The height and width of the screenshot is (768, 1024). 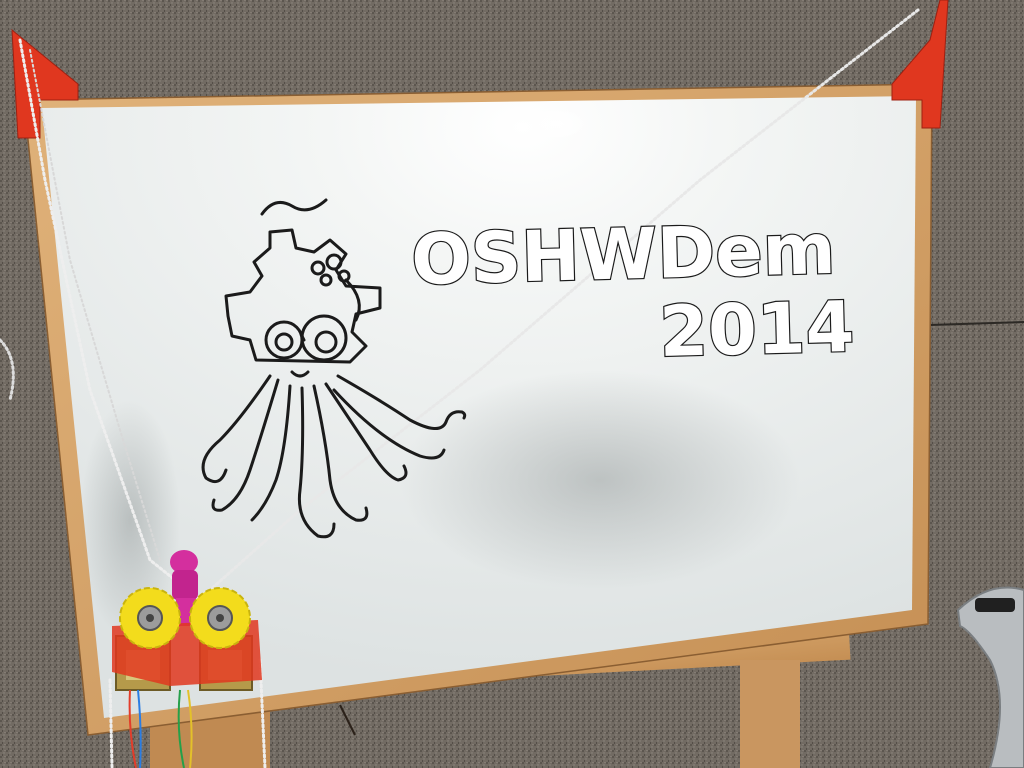 What do you see at coordinates (150, 618) in the screenshot?
I see `yellow-gear-left` at bounding box center [150, 618].